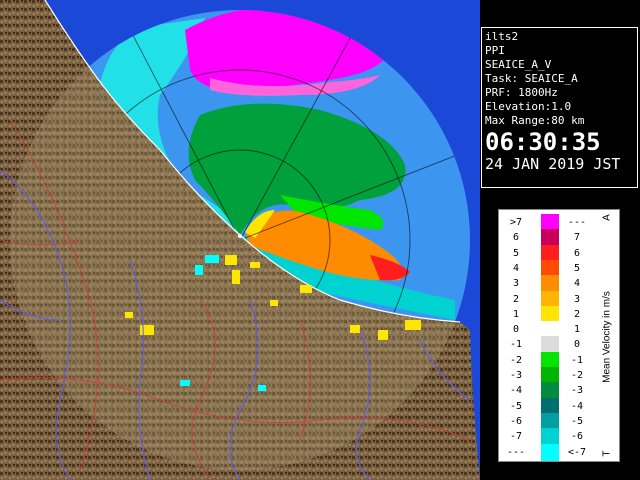 This screenshot has height=480, width=640. I want to click on scan-name: SEAICE_A_V, so click(518, 64).